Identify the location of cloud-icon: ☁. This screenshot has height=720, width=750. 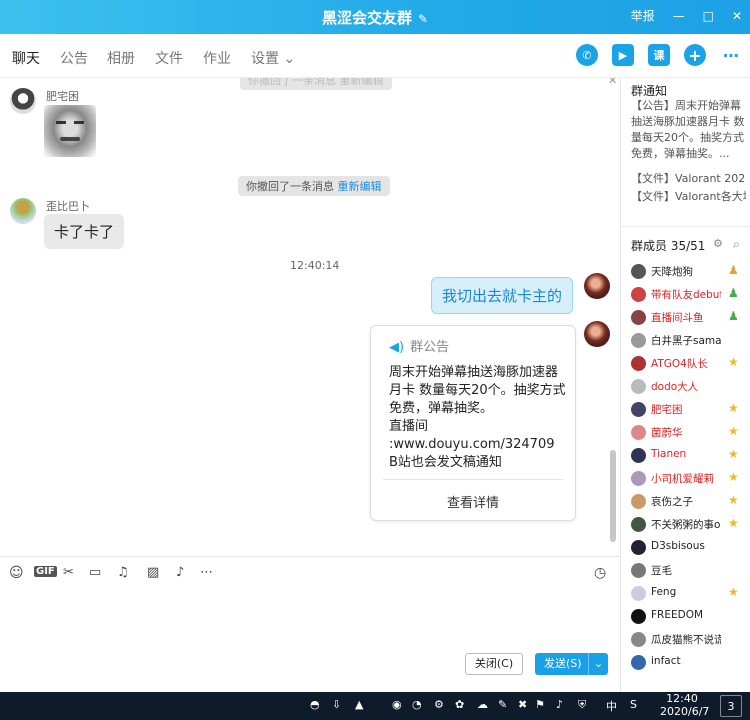
(482, 704).